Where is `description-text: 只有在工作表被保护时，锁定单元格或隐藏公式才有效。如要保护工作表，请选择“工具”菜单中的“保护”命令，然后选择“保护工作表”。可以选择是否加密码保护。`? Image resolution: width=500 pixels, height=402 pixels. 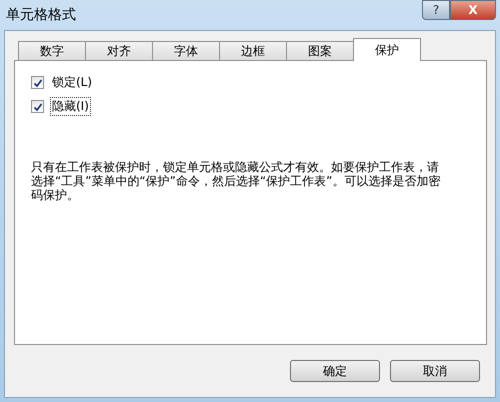 description-text: 只有在工作表被保护时，锁定单元格或隐藏公式才有效。如要保护工作表，请选择“工具”菜单中的“保护”命令，然后选择“保护工作表”。可以选择是否加密码保护。 is located at coordinates (236, 181).